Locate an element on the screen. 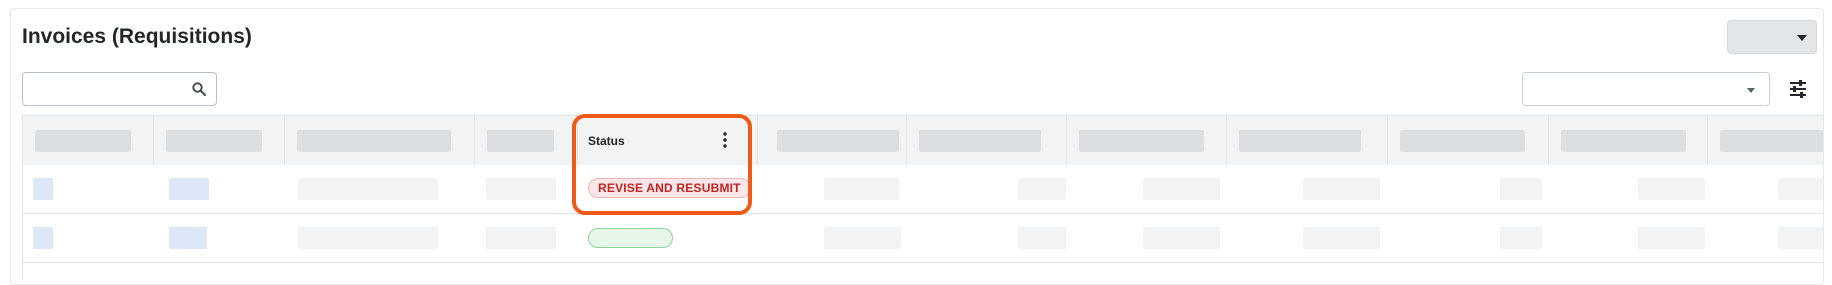 This screenshot has width=1832, height=285. page-title: Invoices (Requisitions) is located at coordinates (137, 36).